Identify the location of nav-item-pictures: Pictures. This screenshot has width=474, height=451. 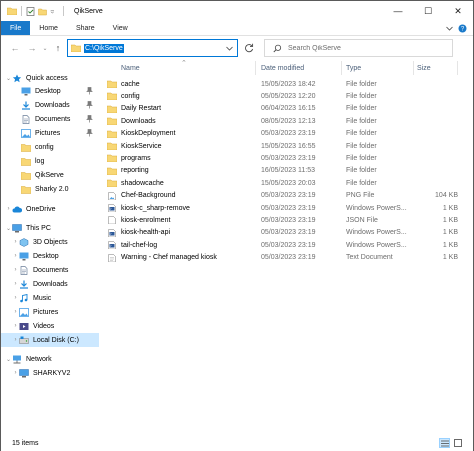
(50, 133).